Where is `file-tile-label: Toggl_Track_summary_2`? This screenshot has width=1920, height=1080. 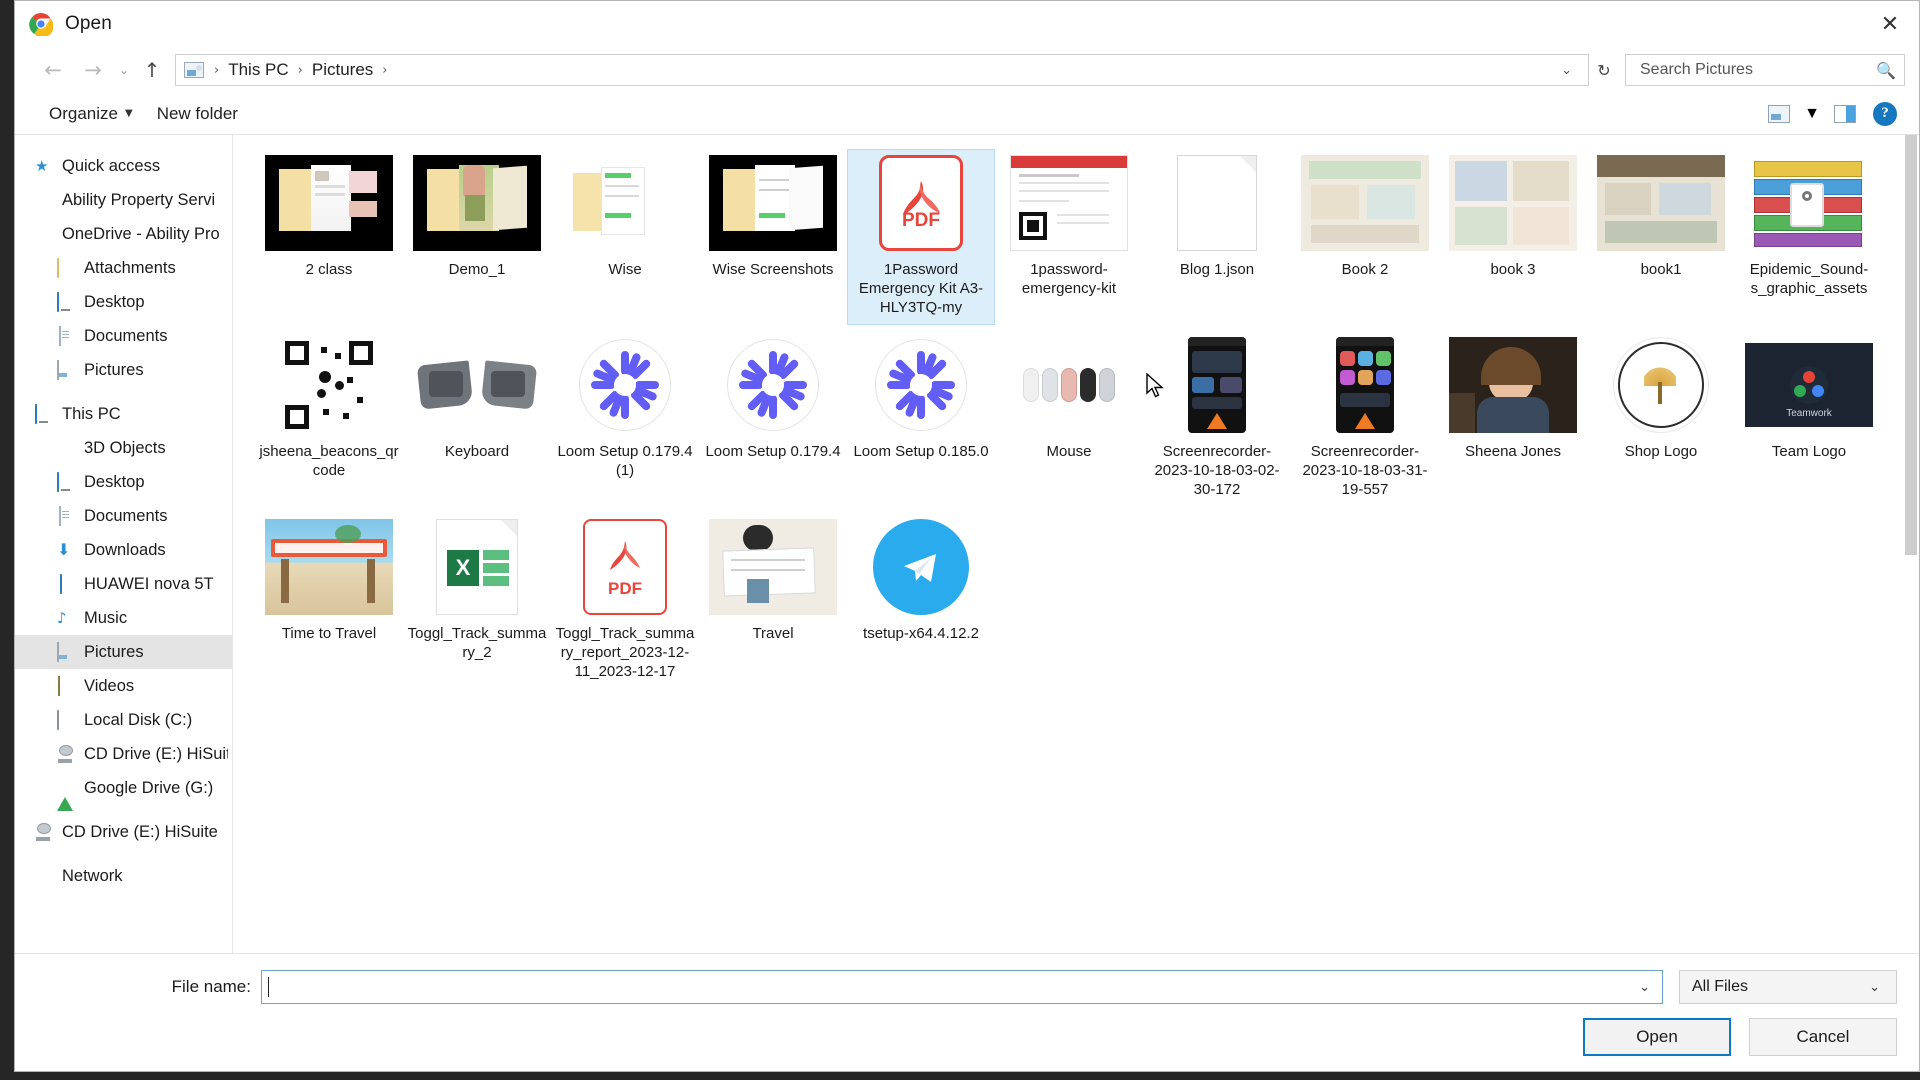 file-tile-label: Toggl_Track_summary_2 is located at coordinates (477, 643).